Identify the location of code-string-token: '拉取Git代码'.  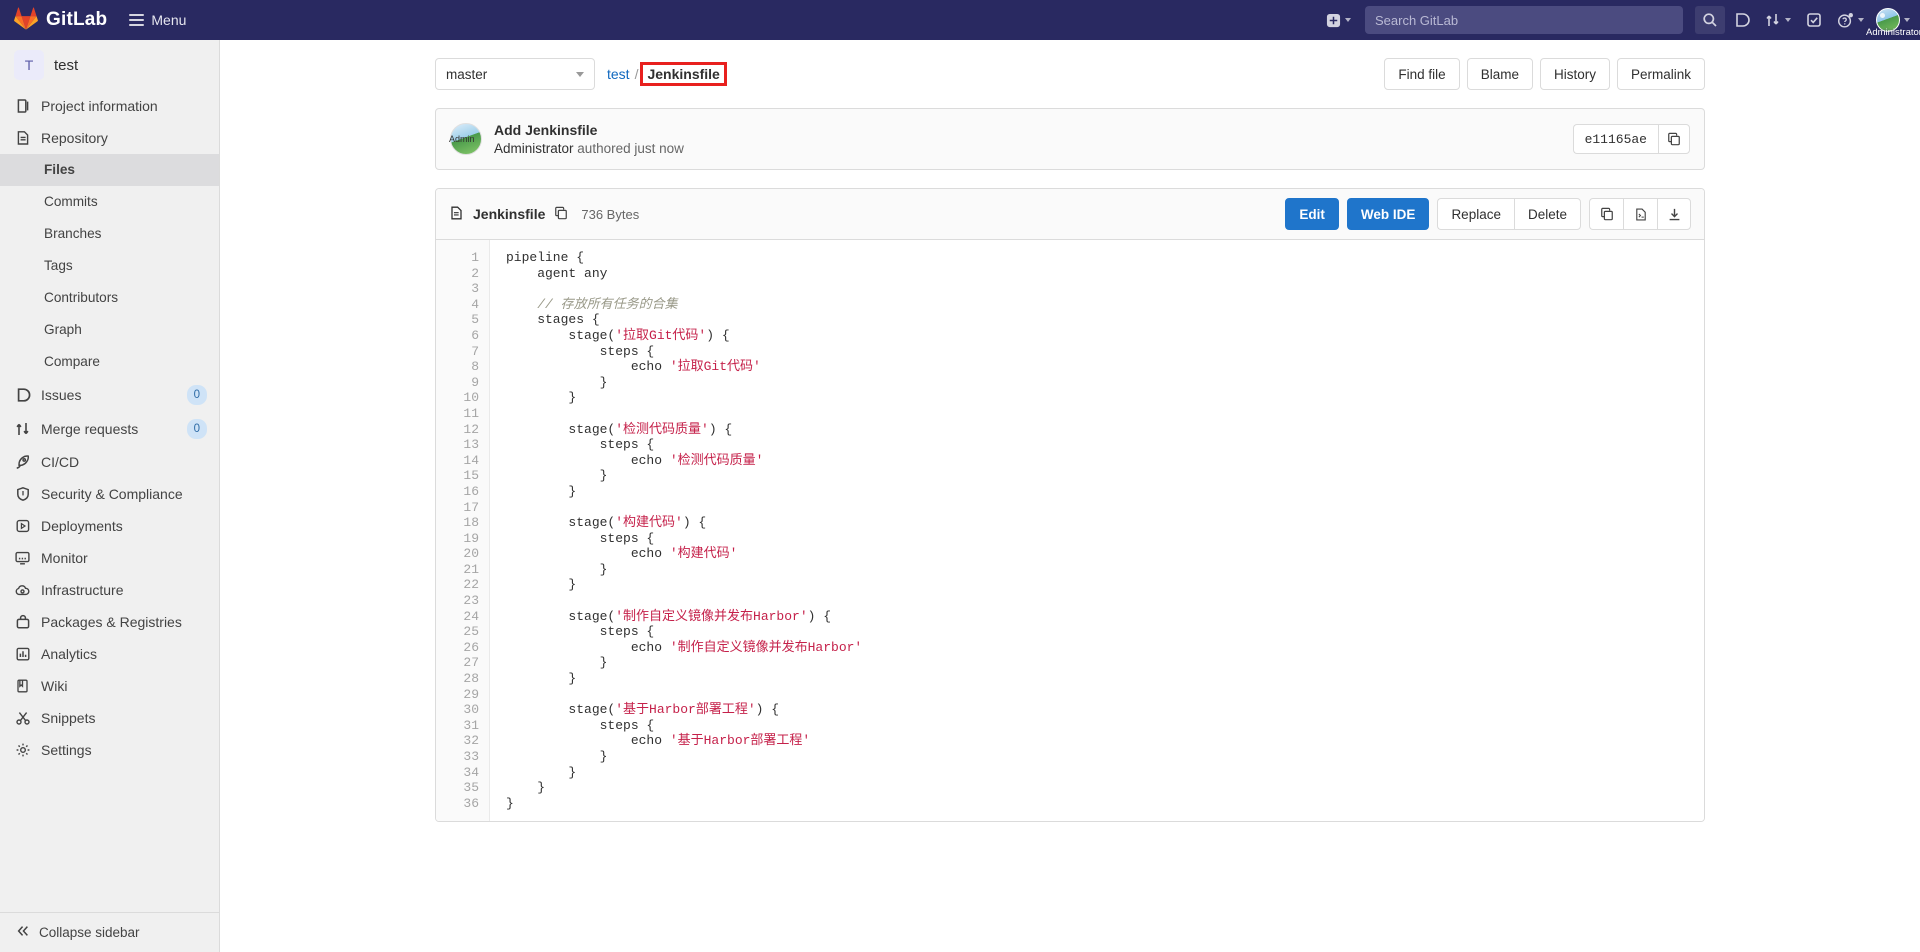
(715, 367).